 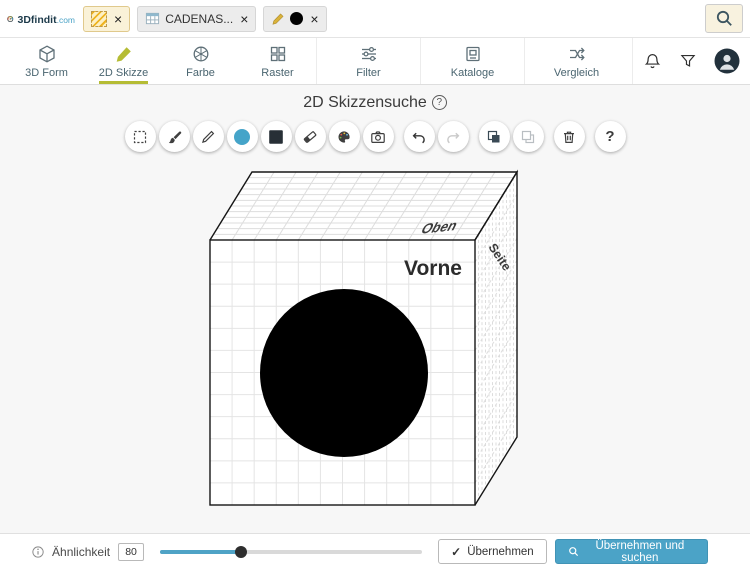 I want to click on apply-button-label: Übernehmen, so click(x=500, y=551).